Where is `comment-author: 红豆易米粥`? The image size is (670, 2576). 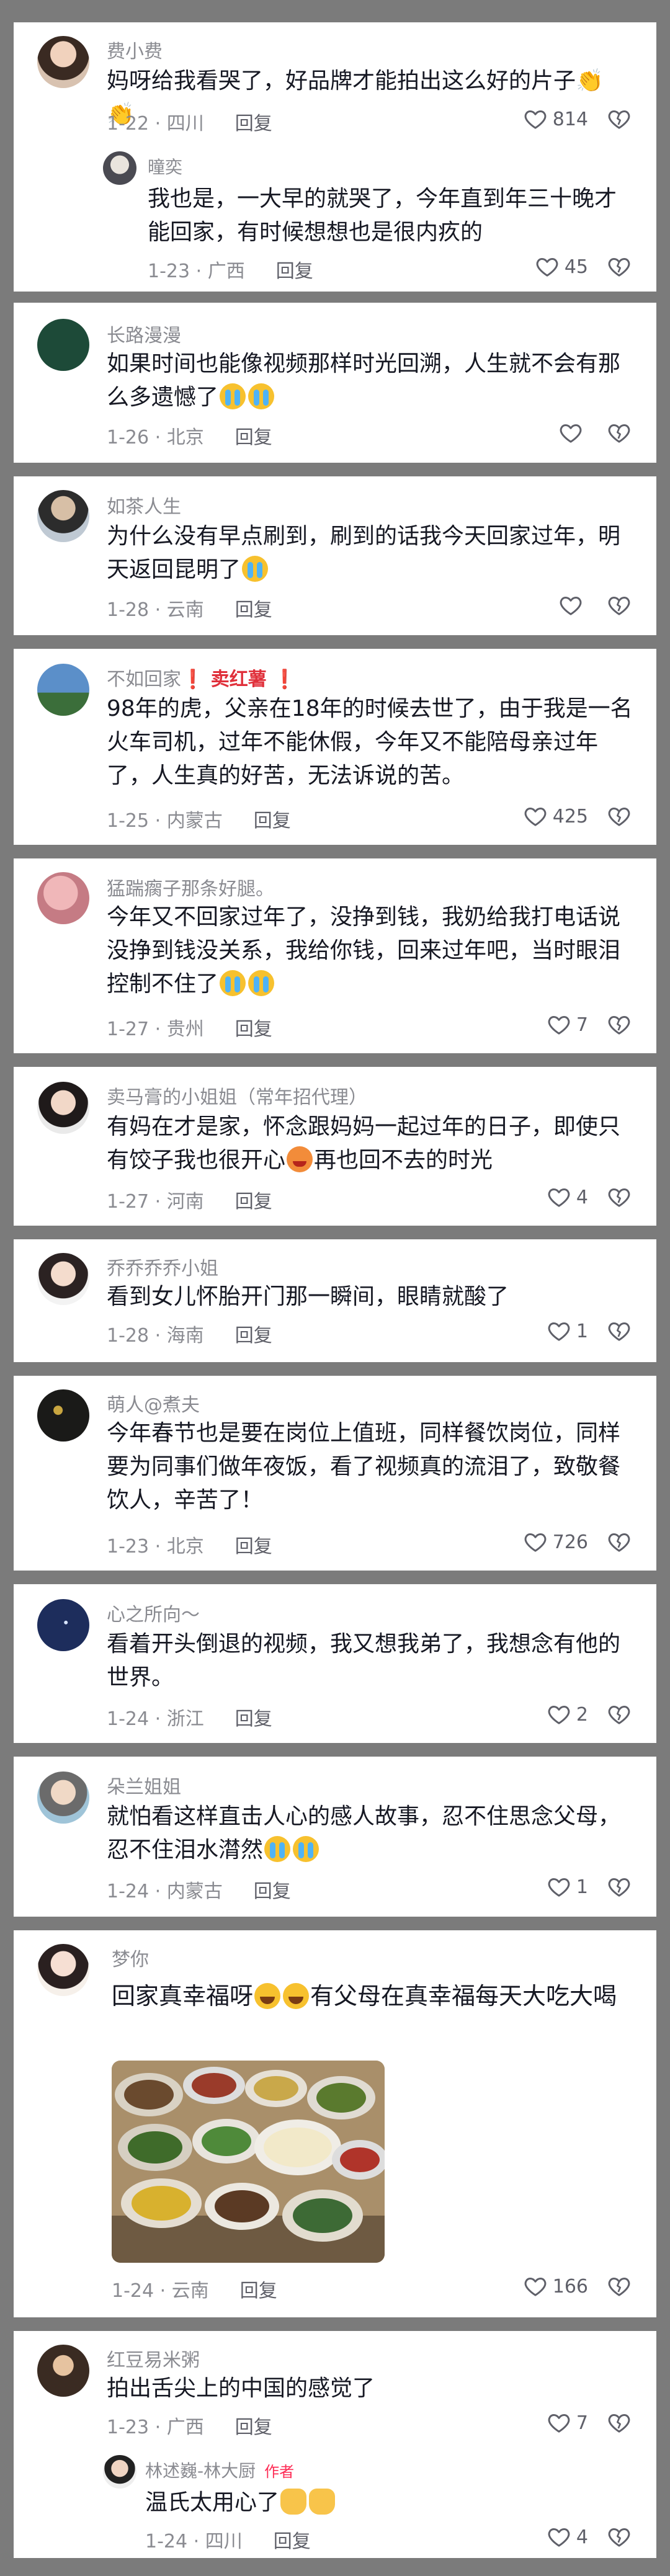
comment-author: 红豆易米粥 is located at coordinates (153, 2359).